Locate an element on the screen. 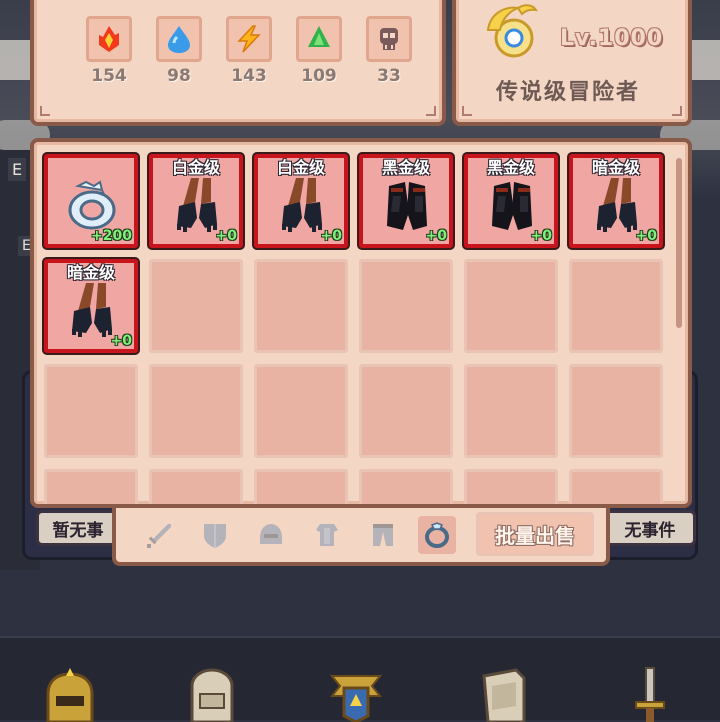  inventory-slot-ring: +200 is located at coordinates (91, 201).